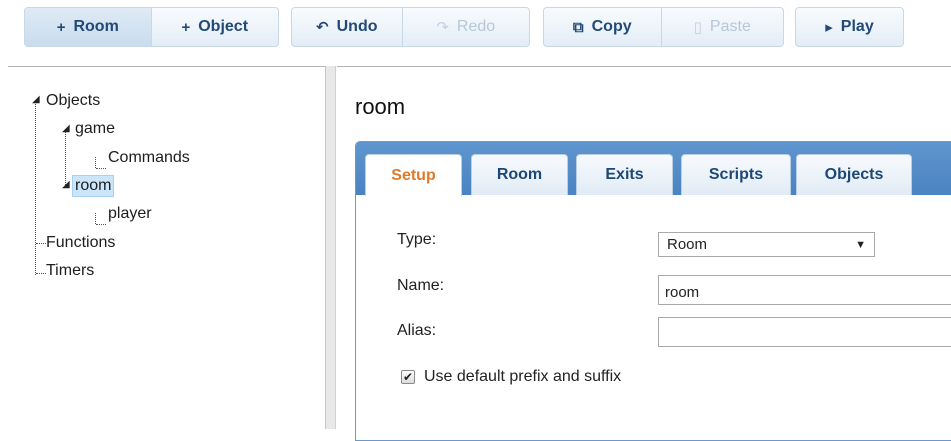 This screenshot has width=951, height=441. Describe the element at coordinates (687, 244) in the screenshot. I see `type-select-value: Room` at that location.